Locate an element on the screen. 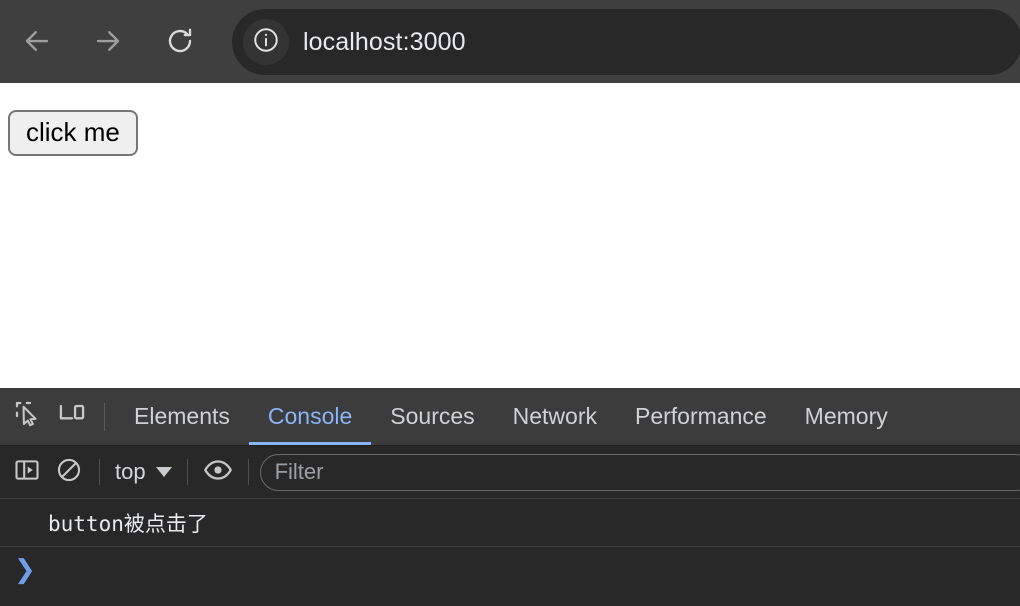 This screenshot has height=606, width=1020. js-context-label: top is located at coordinates (130, 471).